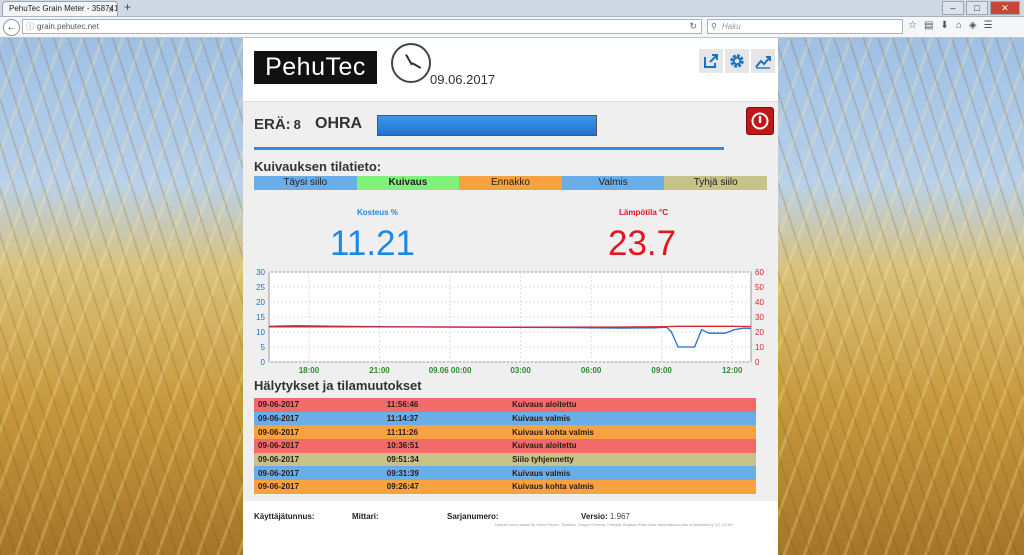  Describe the element at coordinates (693, 26) in the screenshot. I see `reload-icon: ↻` at that location.